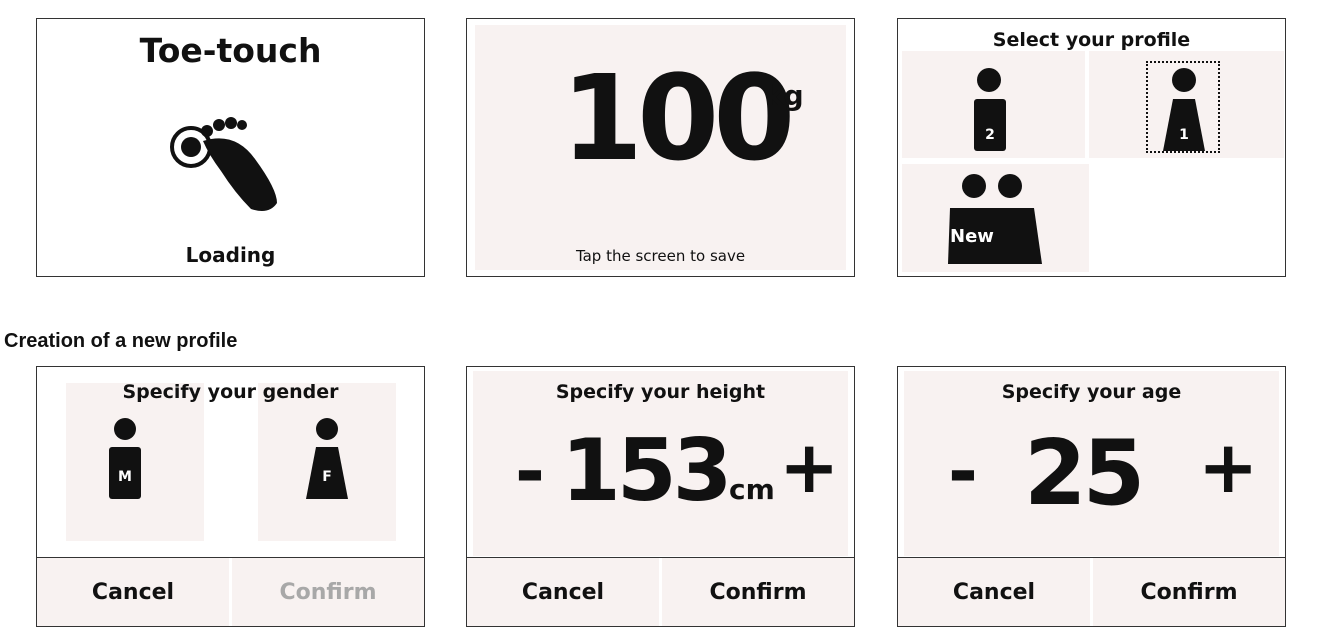 This screenshot has width=1320, height=644. I want to click on height-value: 153, so click(647, 471).